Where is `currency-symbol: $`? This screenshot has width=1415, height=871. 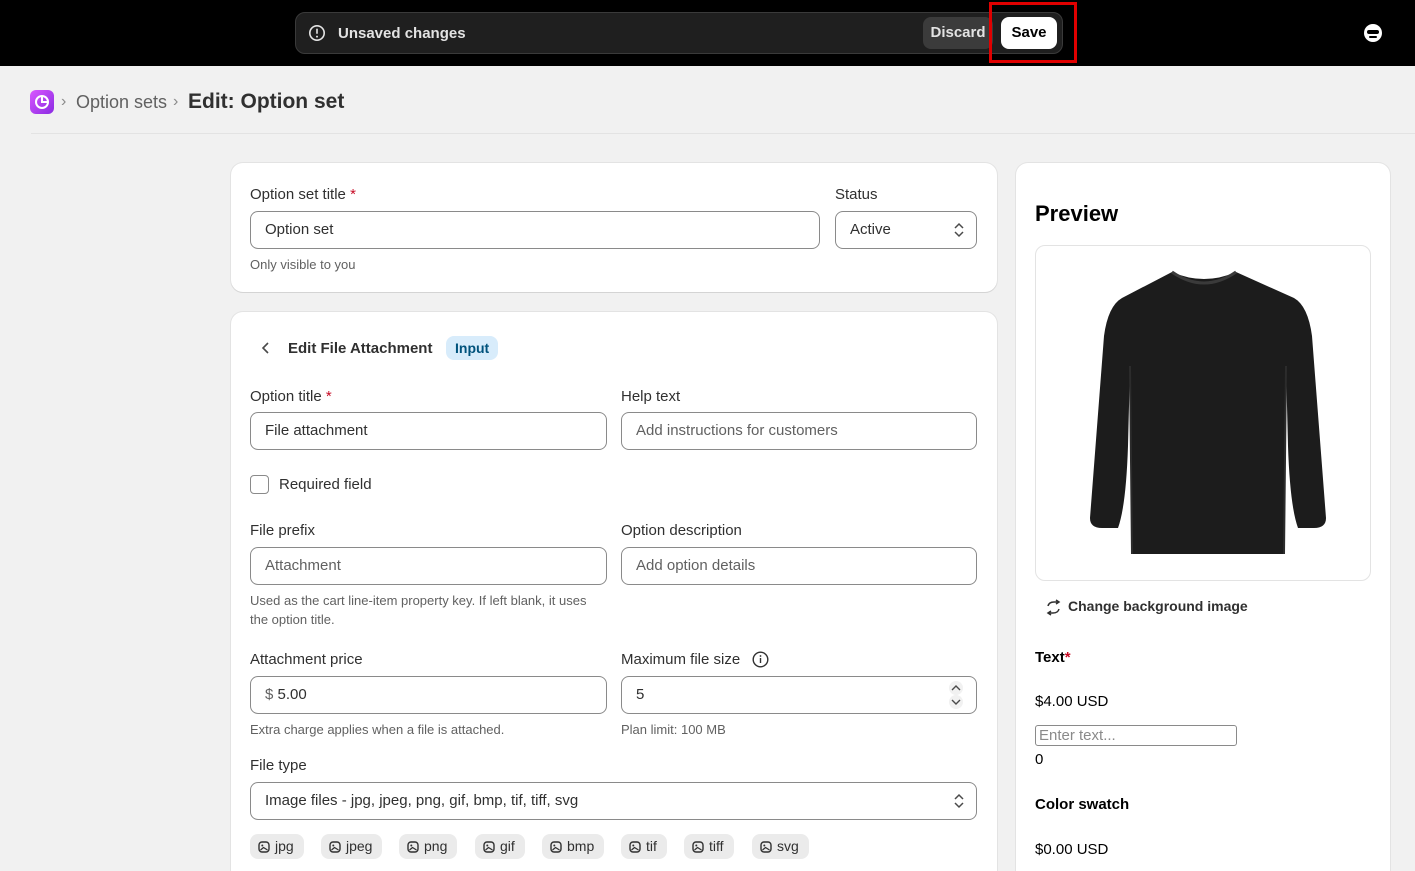 currency-symbol: $ is located at coordinates (269, 694).